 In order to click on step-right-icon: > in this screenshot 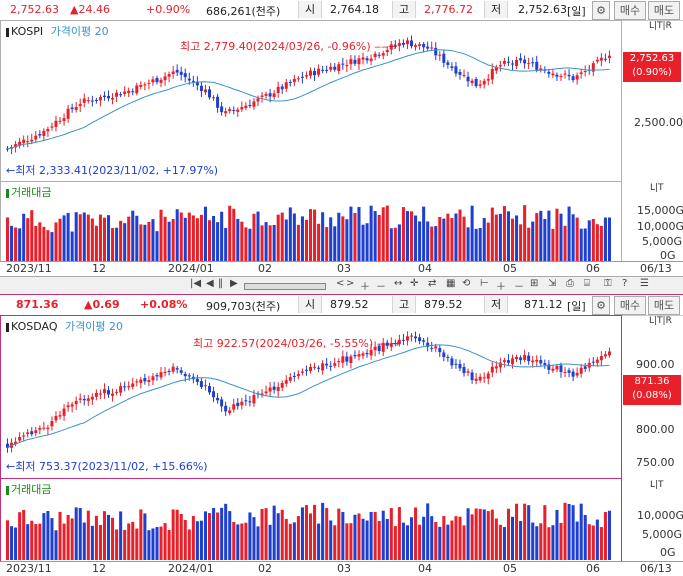, I will do `click(350, 283)`.